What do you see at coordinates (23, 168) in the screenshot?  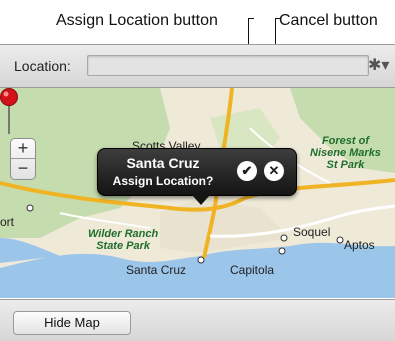 I see `zoom-out-button: −` at bounding box center [23, 168].